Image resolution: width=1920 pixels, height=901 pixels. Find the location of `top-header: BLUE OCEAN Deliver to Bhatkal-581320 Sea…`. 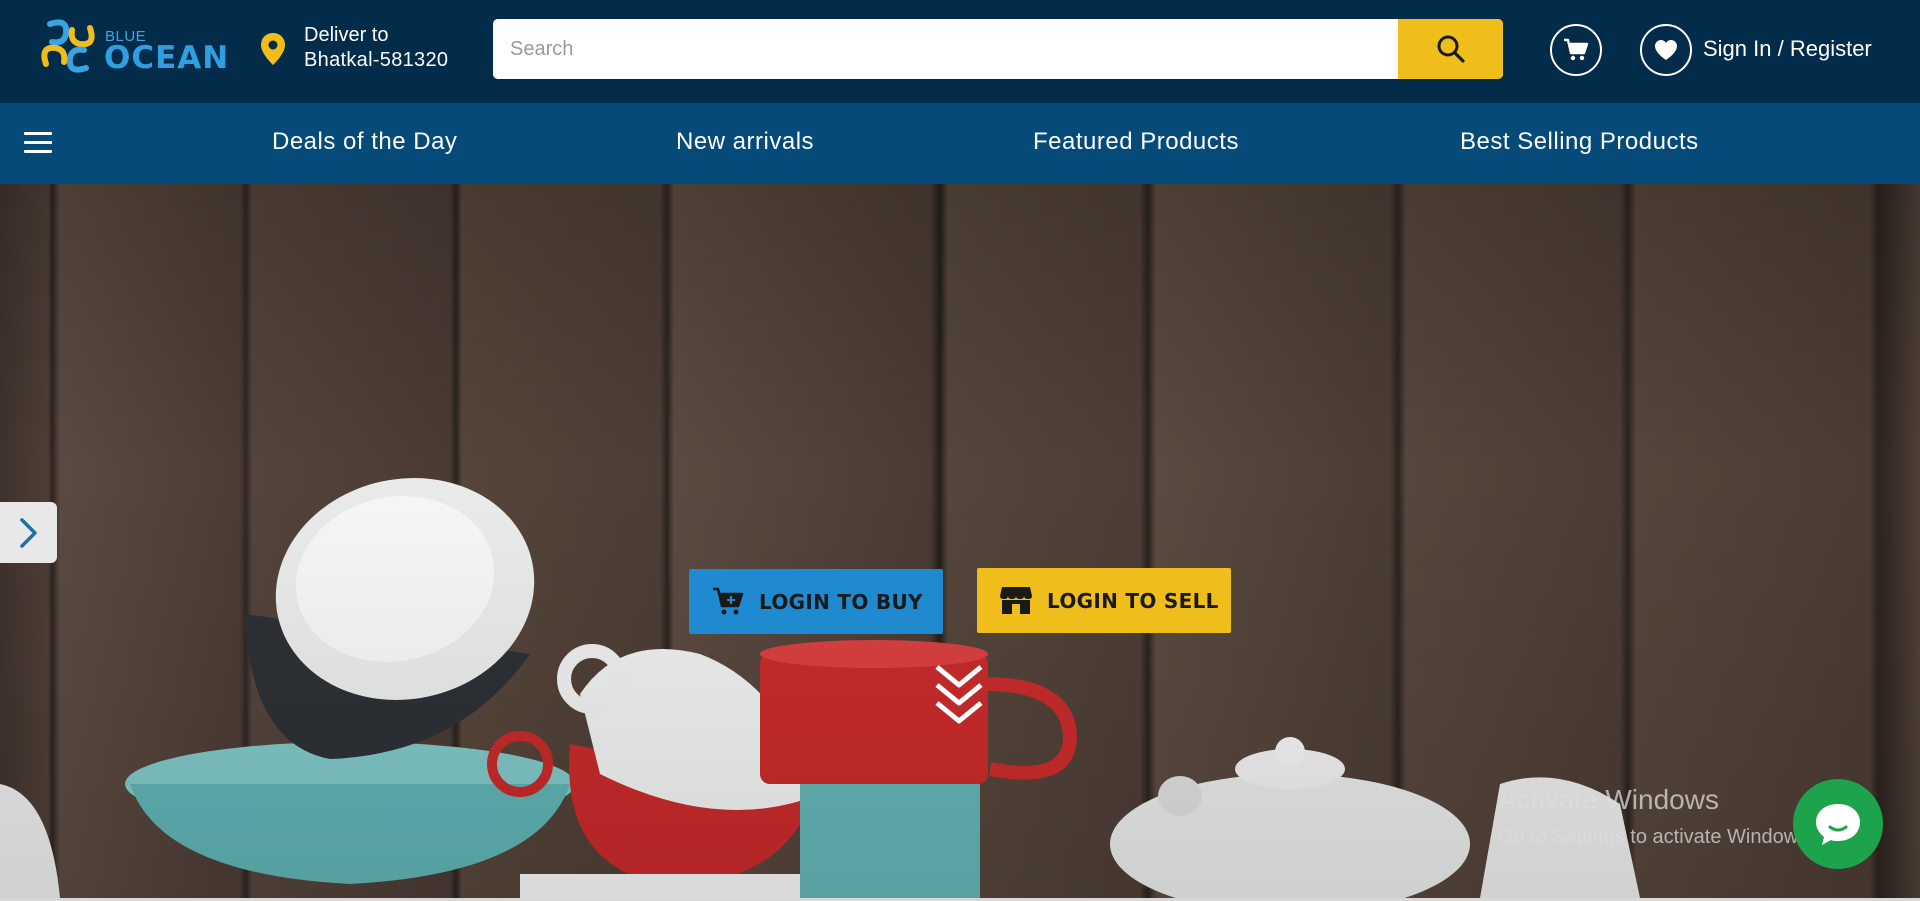

top-header: BLUE OCEAN Deliver to Bhatkal-581320 Sea… is located at coordinates (960, 51).